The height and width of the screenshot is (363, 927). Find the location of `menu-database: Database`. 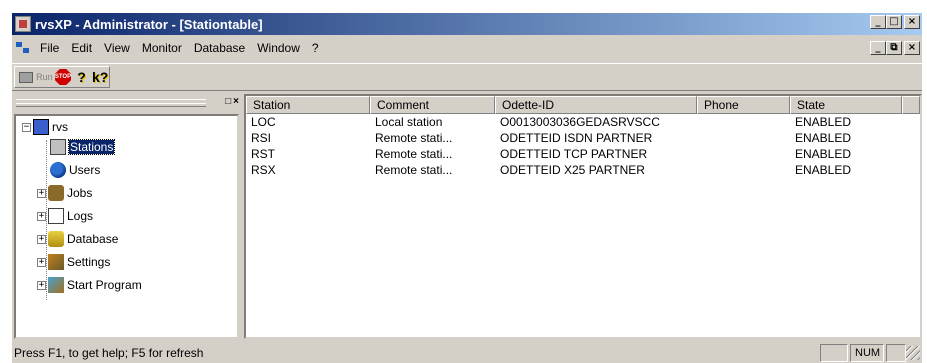

menu-database: Database is located at coordinates (219, 48).